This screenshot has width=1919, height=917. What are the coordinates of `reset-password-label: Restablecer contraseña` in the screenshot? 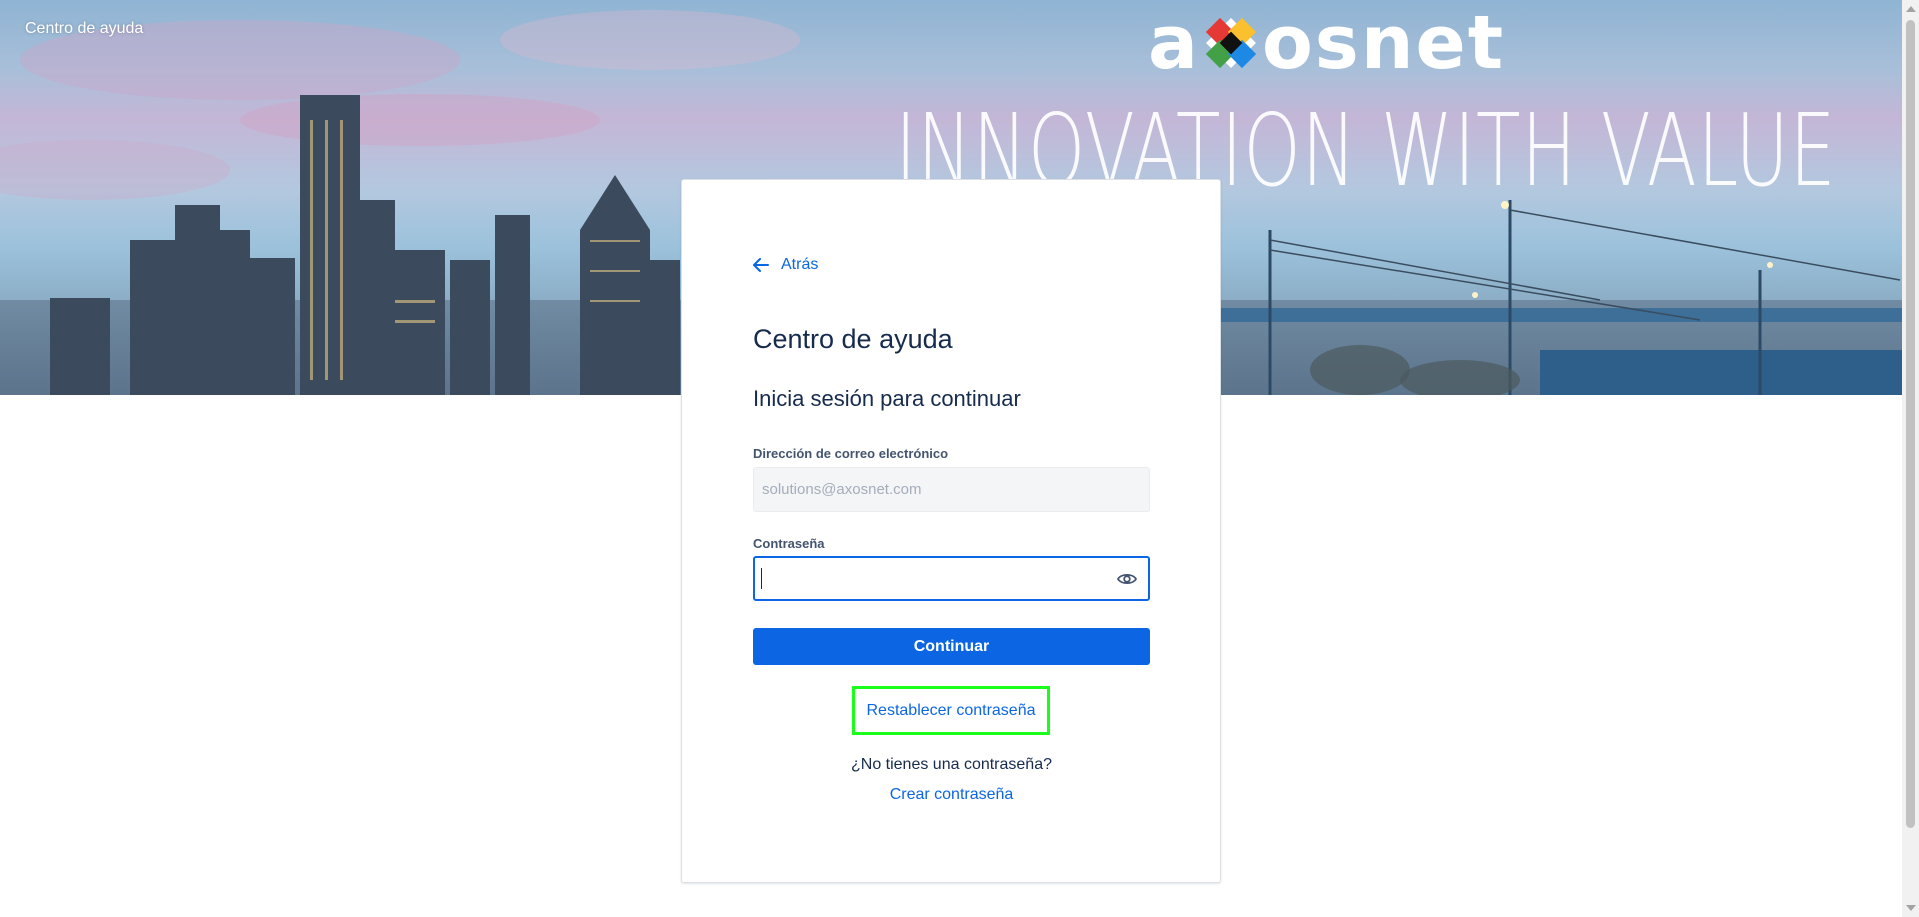 It's located at (951, 710).